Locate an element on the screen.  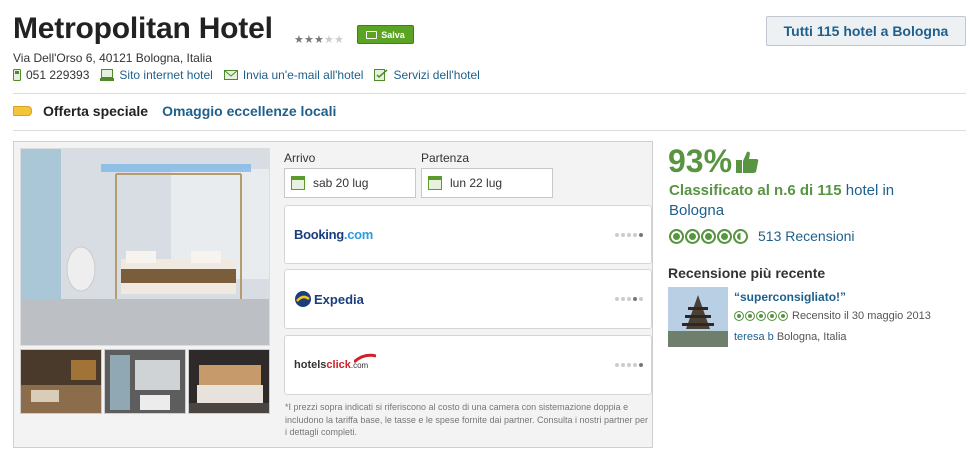
checkout-label: Partenza is located at coordinates (445, 158).